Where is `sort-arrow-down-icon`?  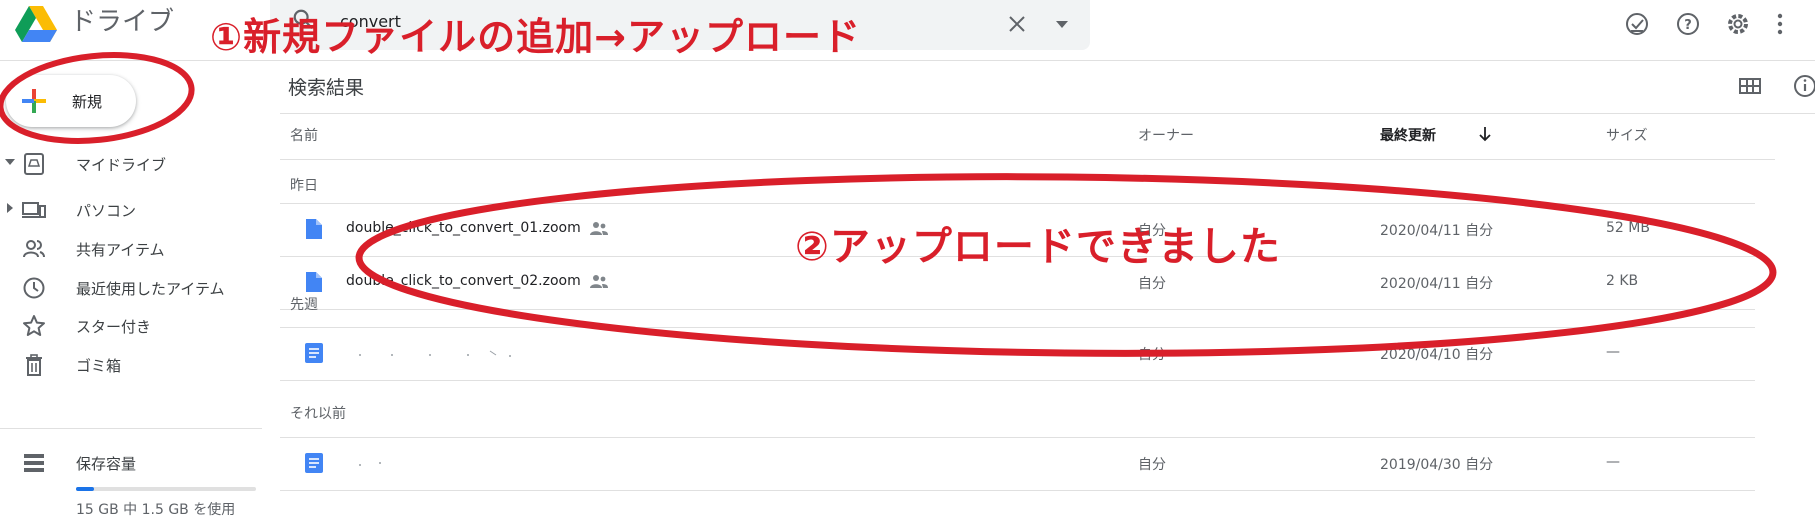
sort-arrow-down-icon is located at coordinates (1485, 134).